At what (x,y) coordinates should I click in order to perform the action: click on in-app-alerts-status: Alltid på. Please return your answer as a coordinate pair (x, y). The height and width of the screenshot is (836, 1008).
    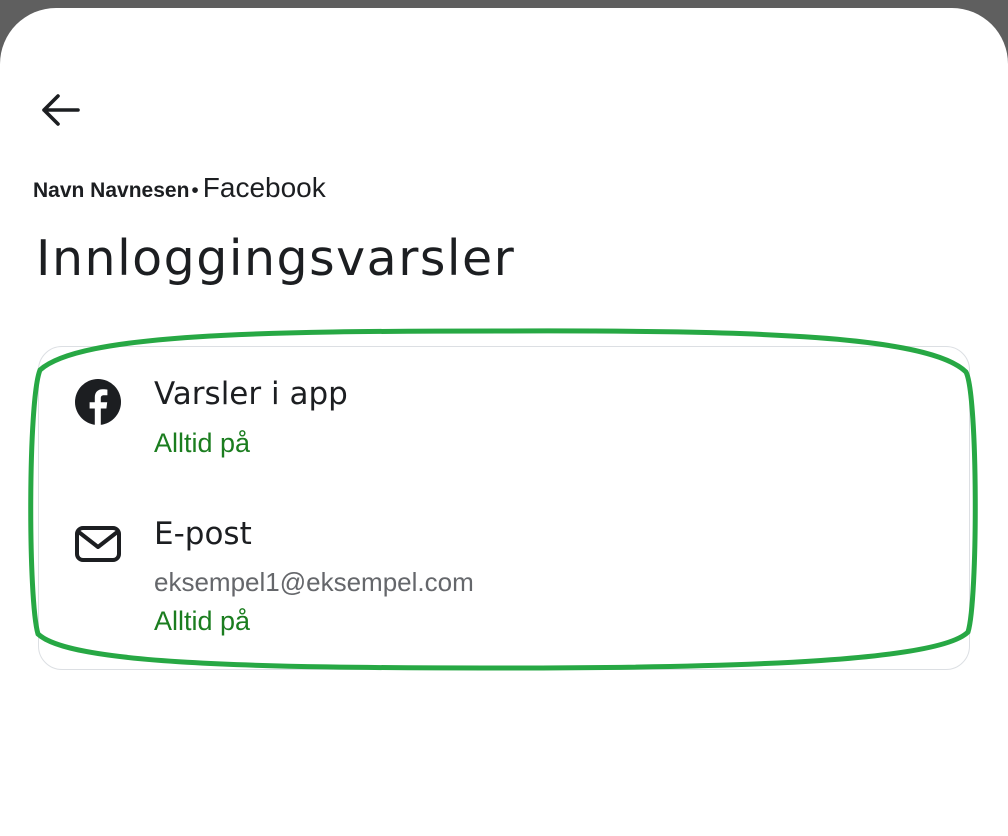
    Looking at the image, I should click on (202, 443).